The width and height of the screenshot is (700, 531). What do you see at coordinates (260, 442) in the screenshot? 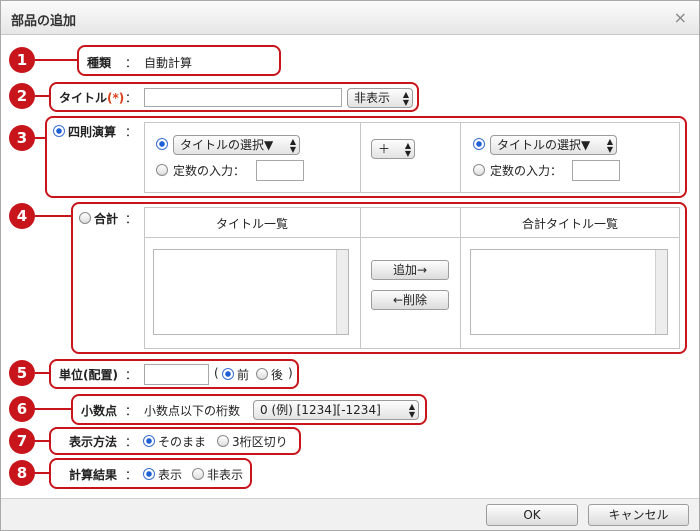
I see `display-comma-label: 3桁区切り` at bounding box center [260, 442].